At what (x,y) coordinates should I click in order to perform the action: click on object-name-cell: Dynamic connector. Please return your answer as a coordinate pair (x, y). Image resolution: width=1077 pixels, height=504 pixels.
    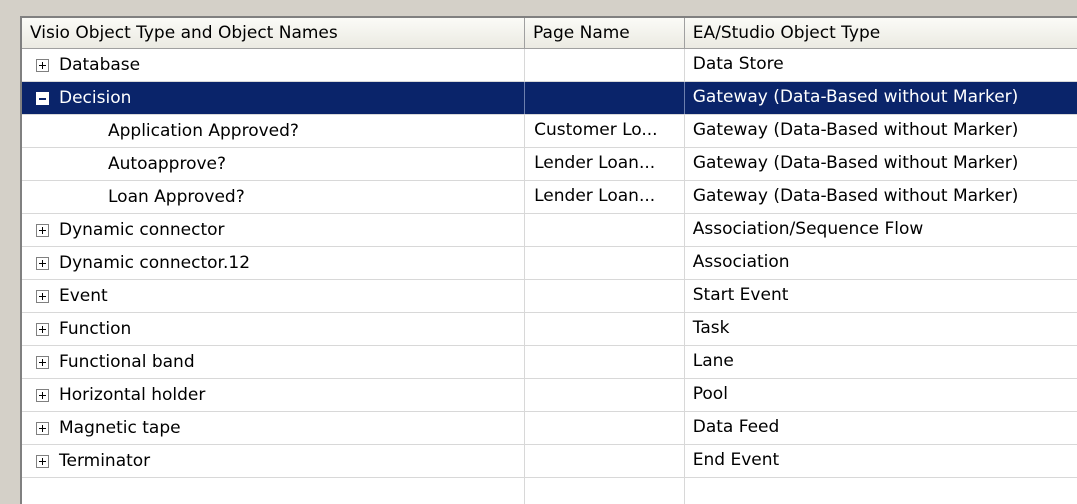
    Looking at the image, I should click on (274, 230).